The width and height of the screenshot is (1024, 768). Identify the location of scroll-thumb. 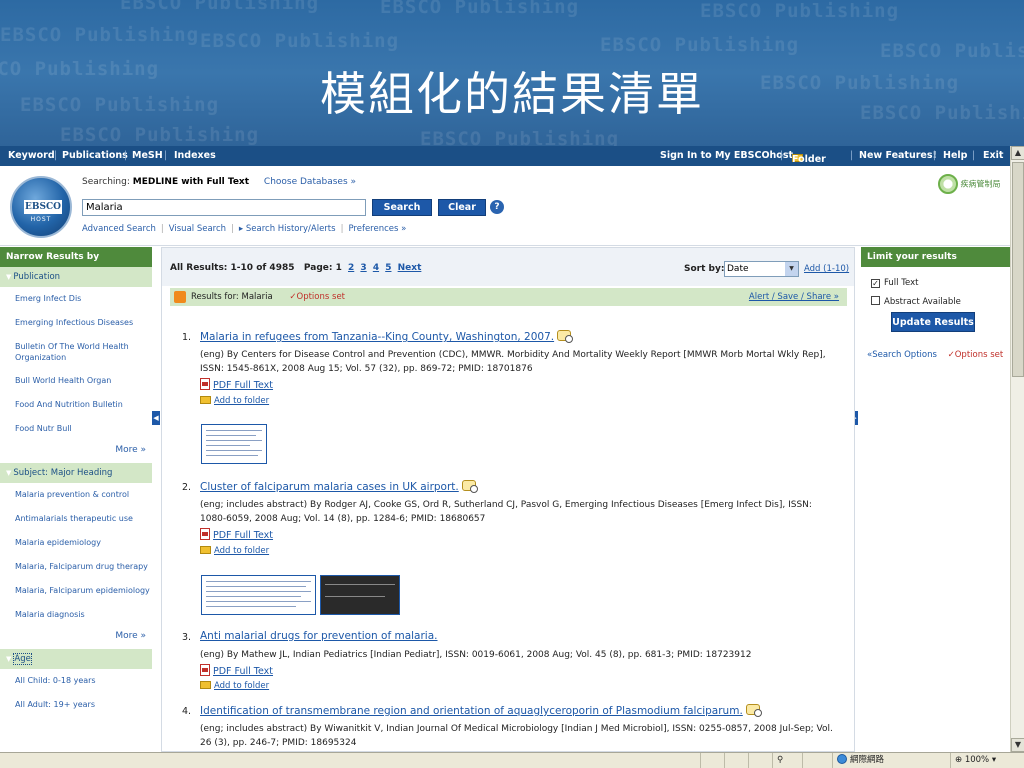
(1018, 269).